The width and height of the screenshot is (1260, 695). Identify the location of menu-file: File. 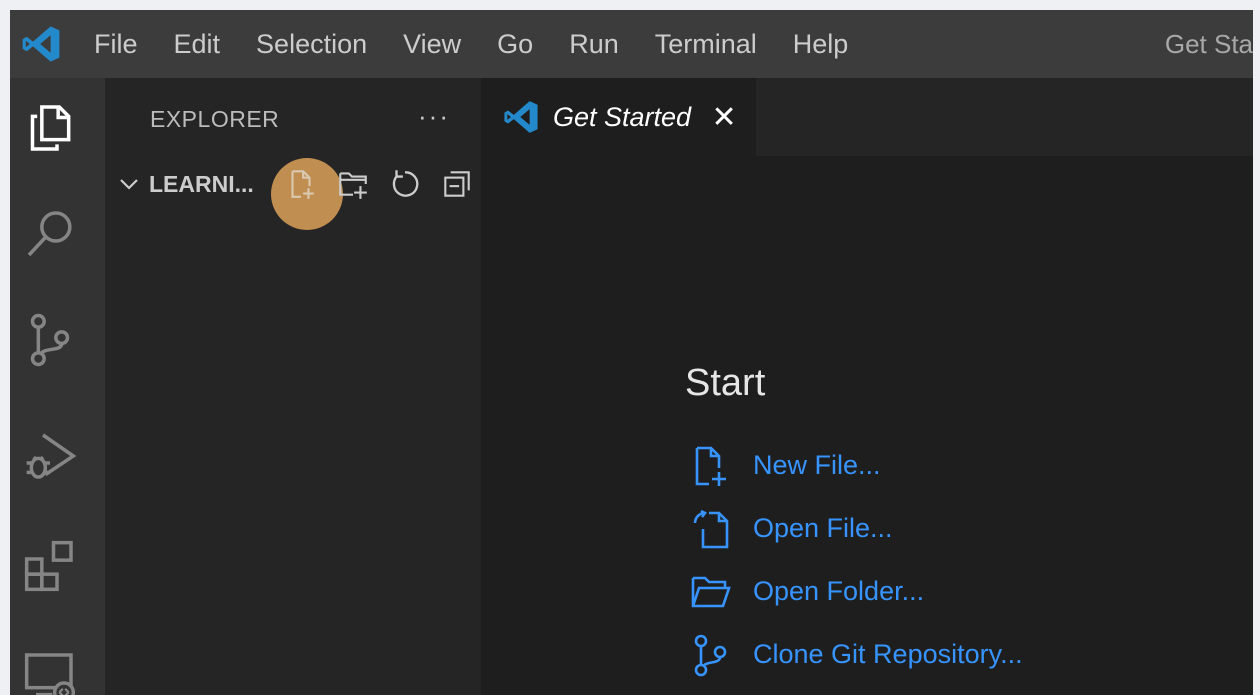
(114, 44).